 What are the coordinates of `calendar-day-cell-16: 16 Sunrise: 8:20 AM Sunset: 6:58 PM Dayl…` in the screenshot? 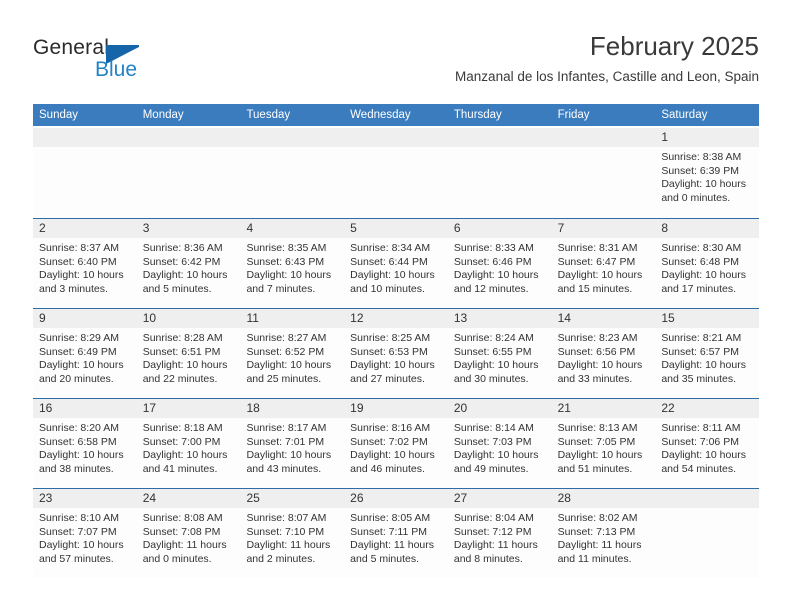 It's located at (85, 443).